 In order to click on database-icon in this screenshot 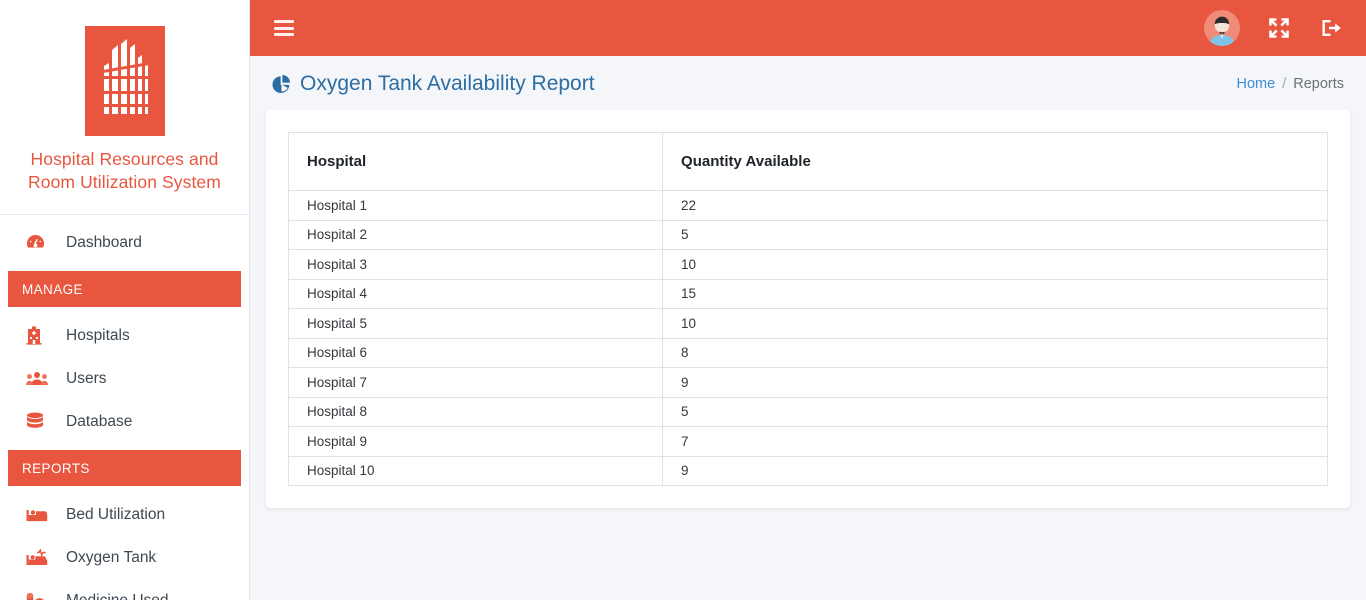, I will do `click(39, 422)`.